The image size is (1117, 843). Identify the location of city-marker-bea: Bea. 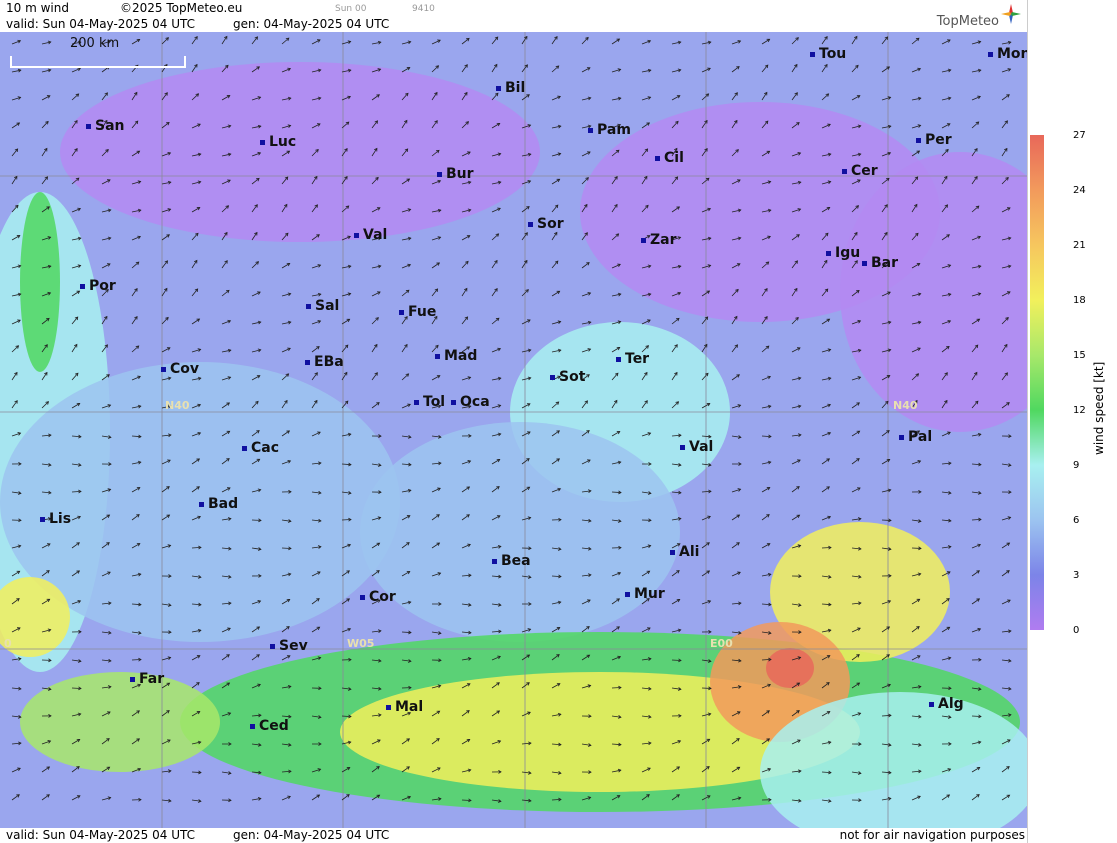
(511, 561).